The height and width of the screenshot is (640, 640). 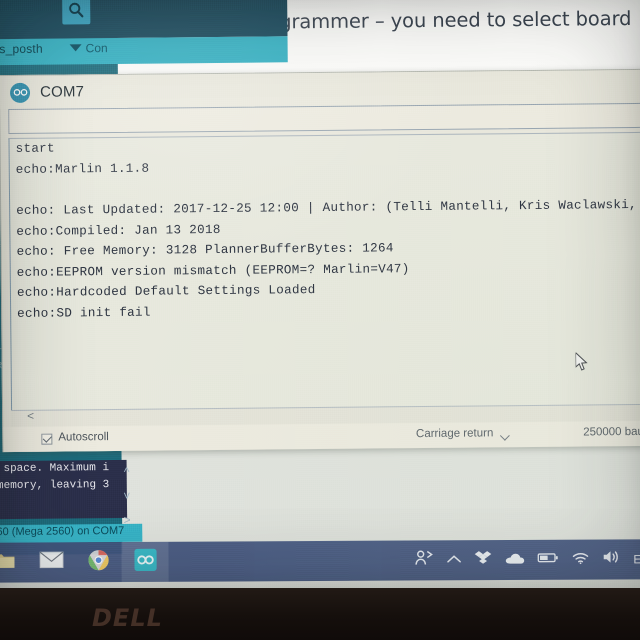 I want to click on chevron-down-icon: ˅, so click(x=127, y=496).